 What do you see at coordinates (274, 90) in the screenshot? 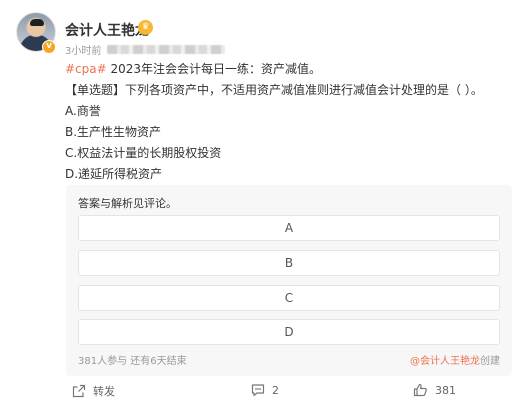
I see `question-text: 【单选题】下列各项资产中，不适用资产减值准则进行减值会计处理的是（ ）。` at bounding box center [274, 90].